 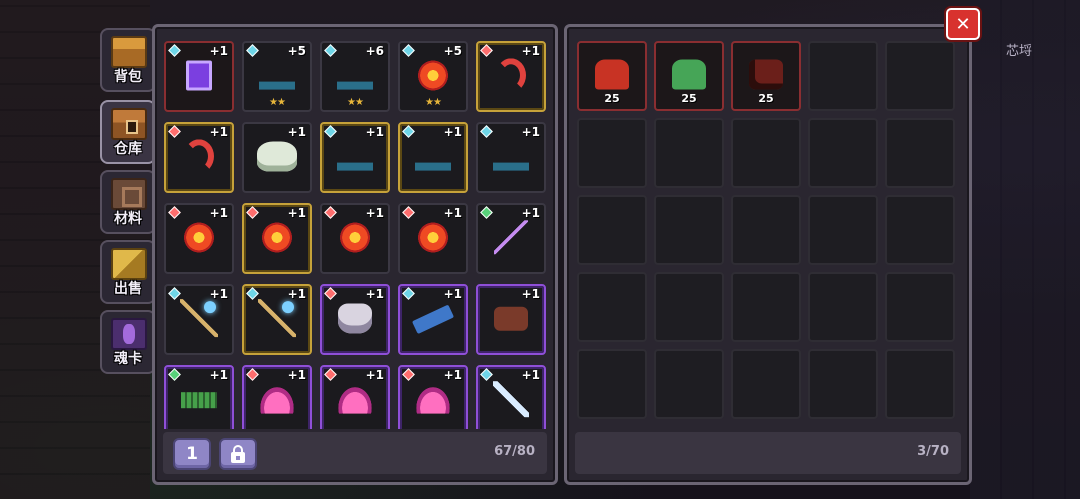 What do you see at coordinates (511, 397) in the screenshot?
I see `warehouse-slot-ice-sword: +1` at bounding box center [511, 397].